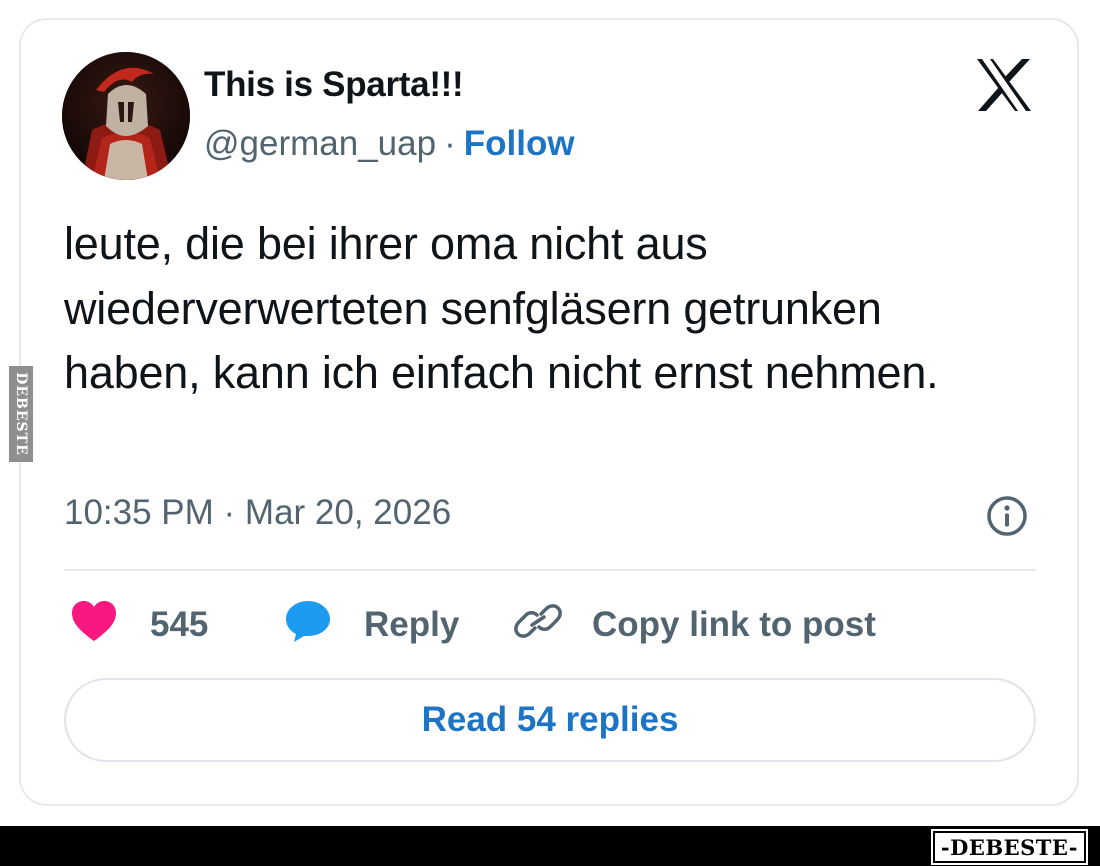 This screenshot has height=866, width=1100. Describe the element at coordinates (550, 570) in the screenshot. I see `divider` at that location.